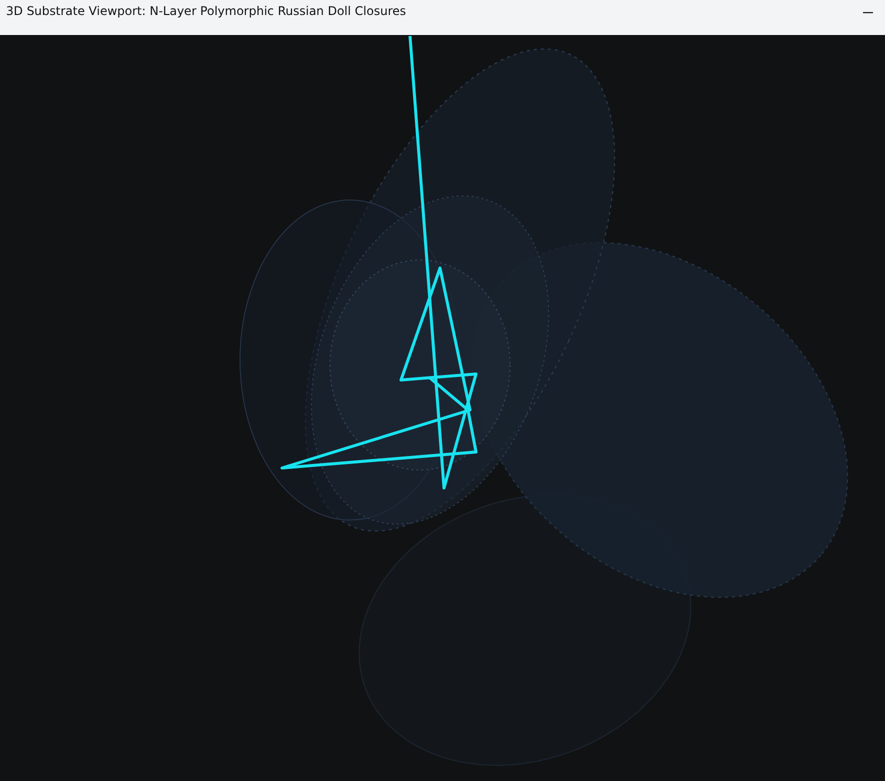 This screenshot has height=781, width=885. Describe the element at coordinates (868, 13) in the screenshot. I see `minimize-icon` at that location.